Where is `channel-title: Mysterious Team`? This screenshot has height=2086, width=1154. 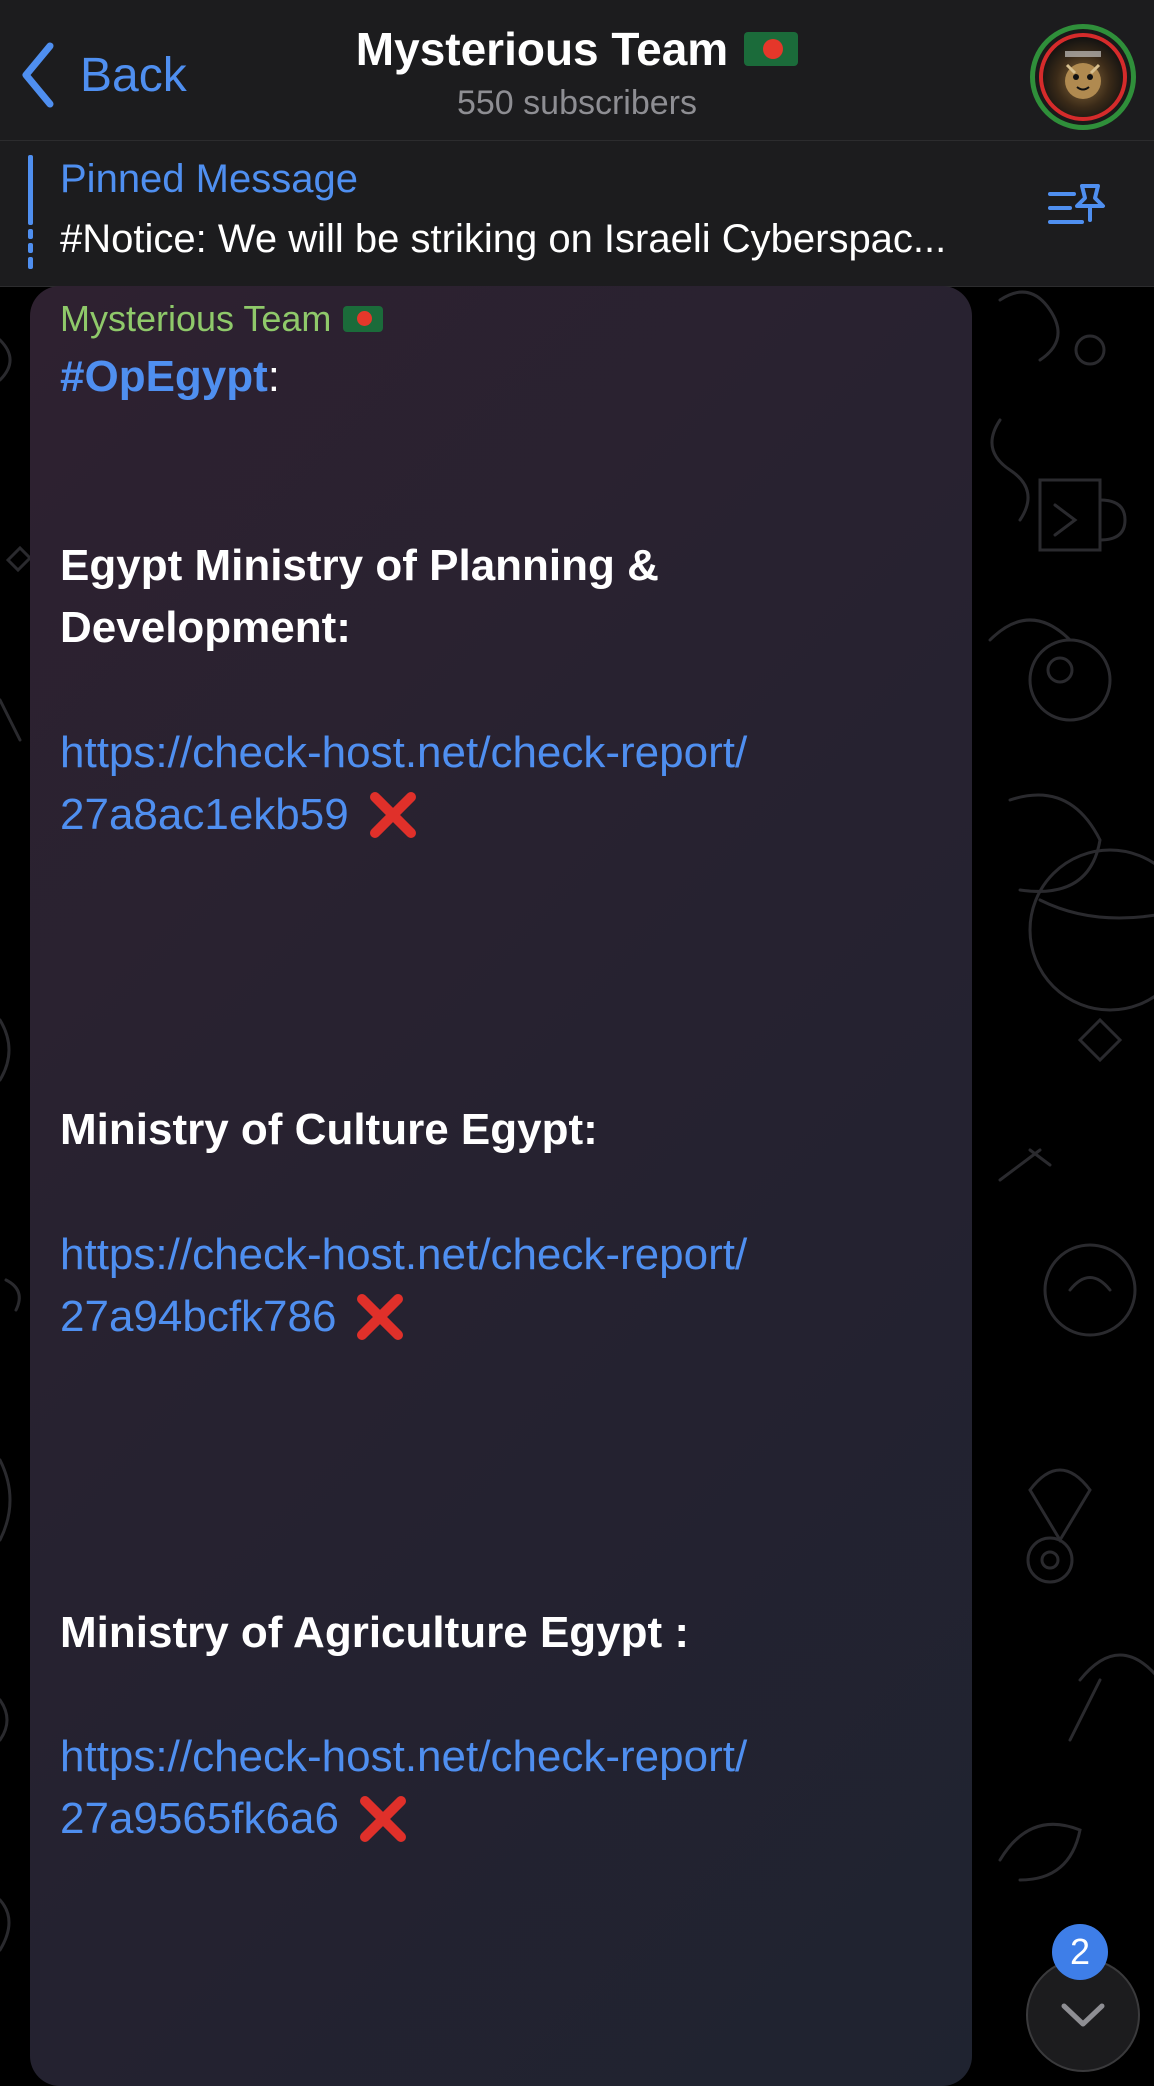
channel-title: Mysterious Team is located at coordinates (542, 49).